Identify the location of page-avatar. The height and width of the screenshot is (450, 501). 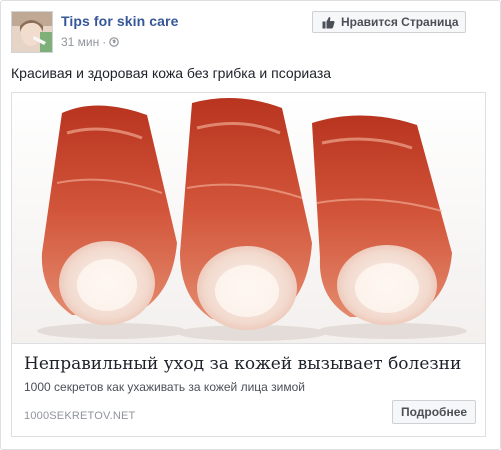
(32, 32).